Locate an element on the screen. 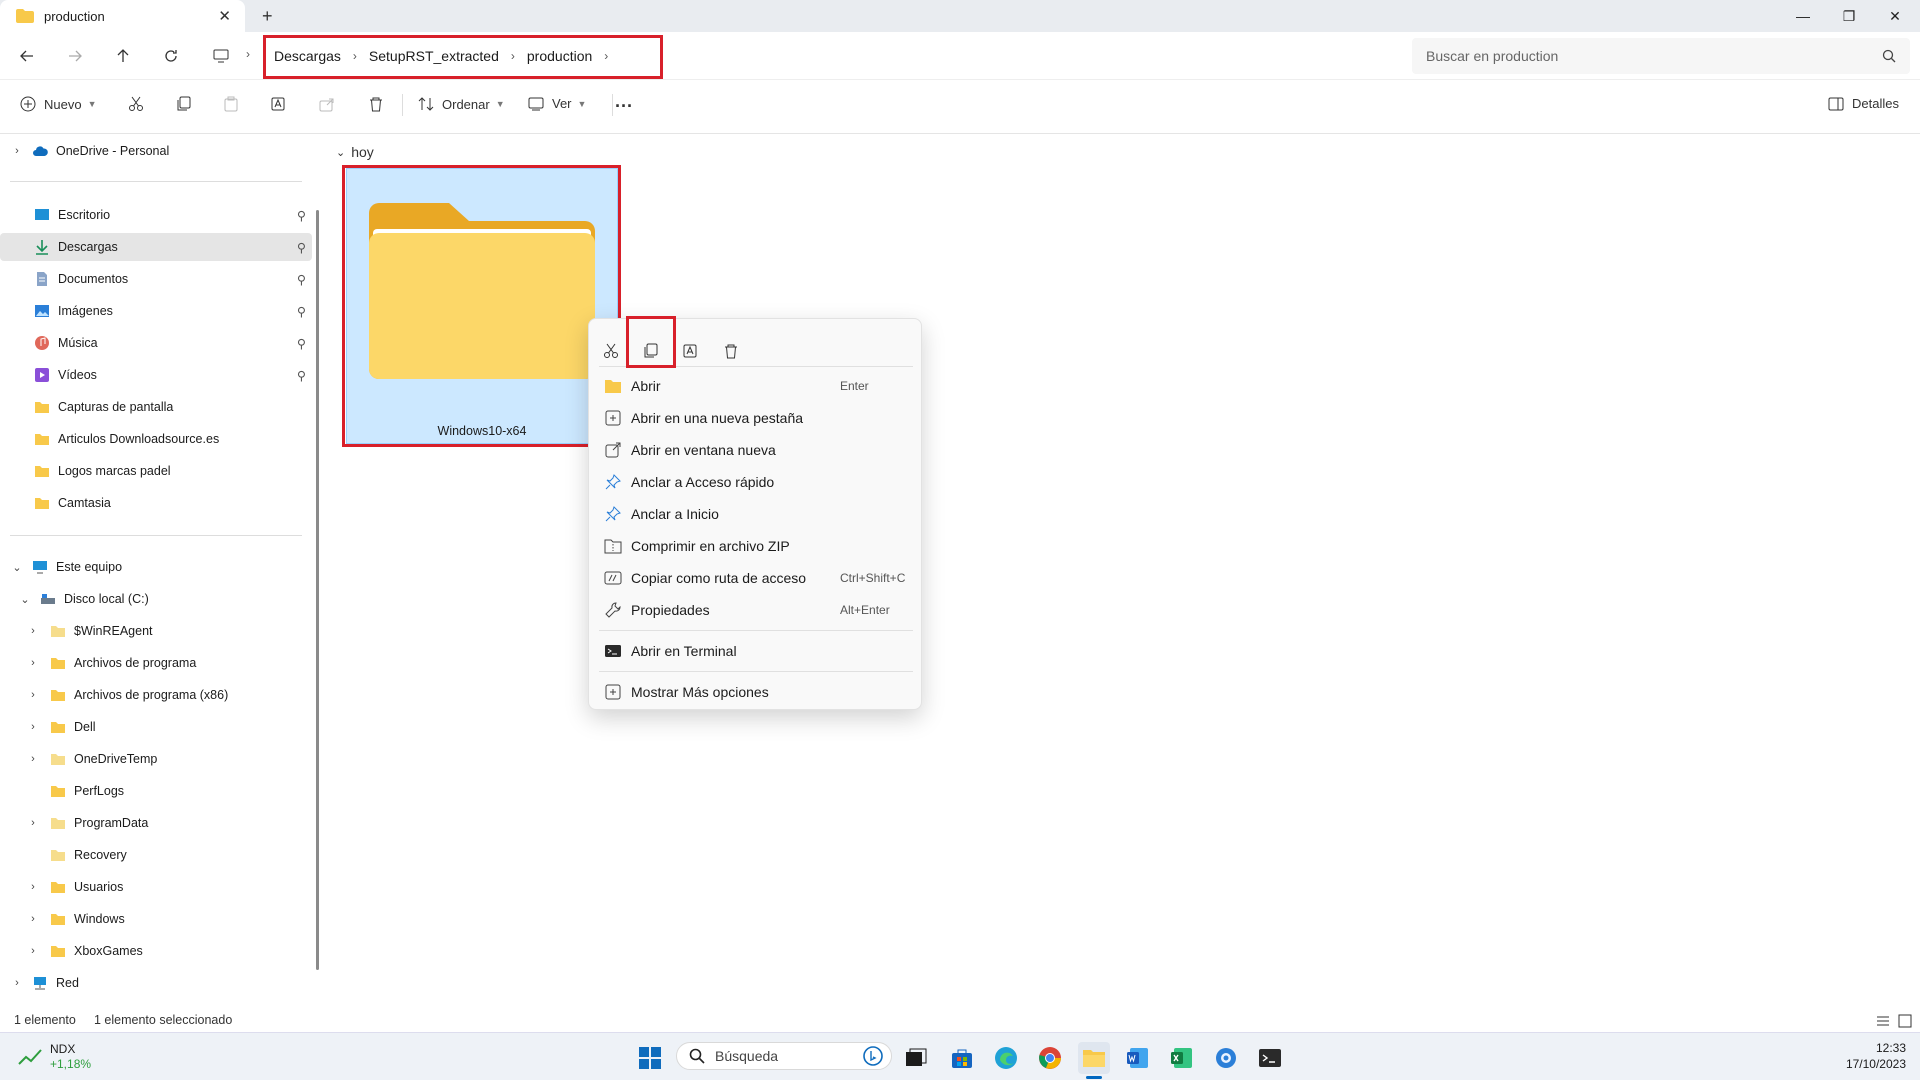  sidebar-folder-winreagent: › $WinREAgent is located at coordinates (156, 631).